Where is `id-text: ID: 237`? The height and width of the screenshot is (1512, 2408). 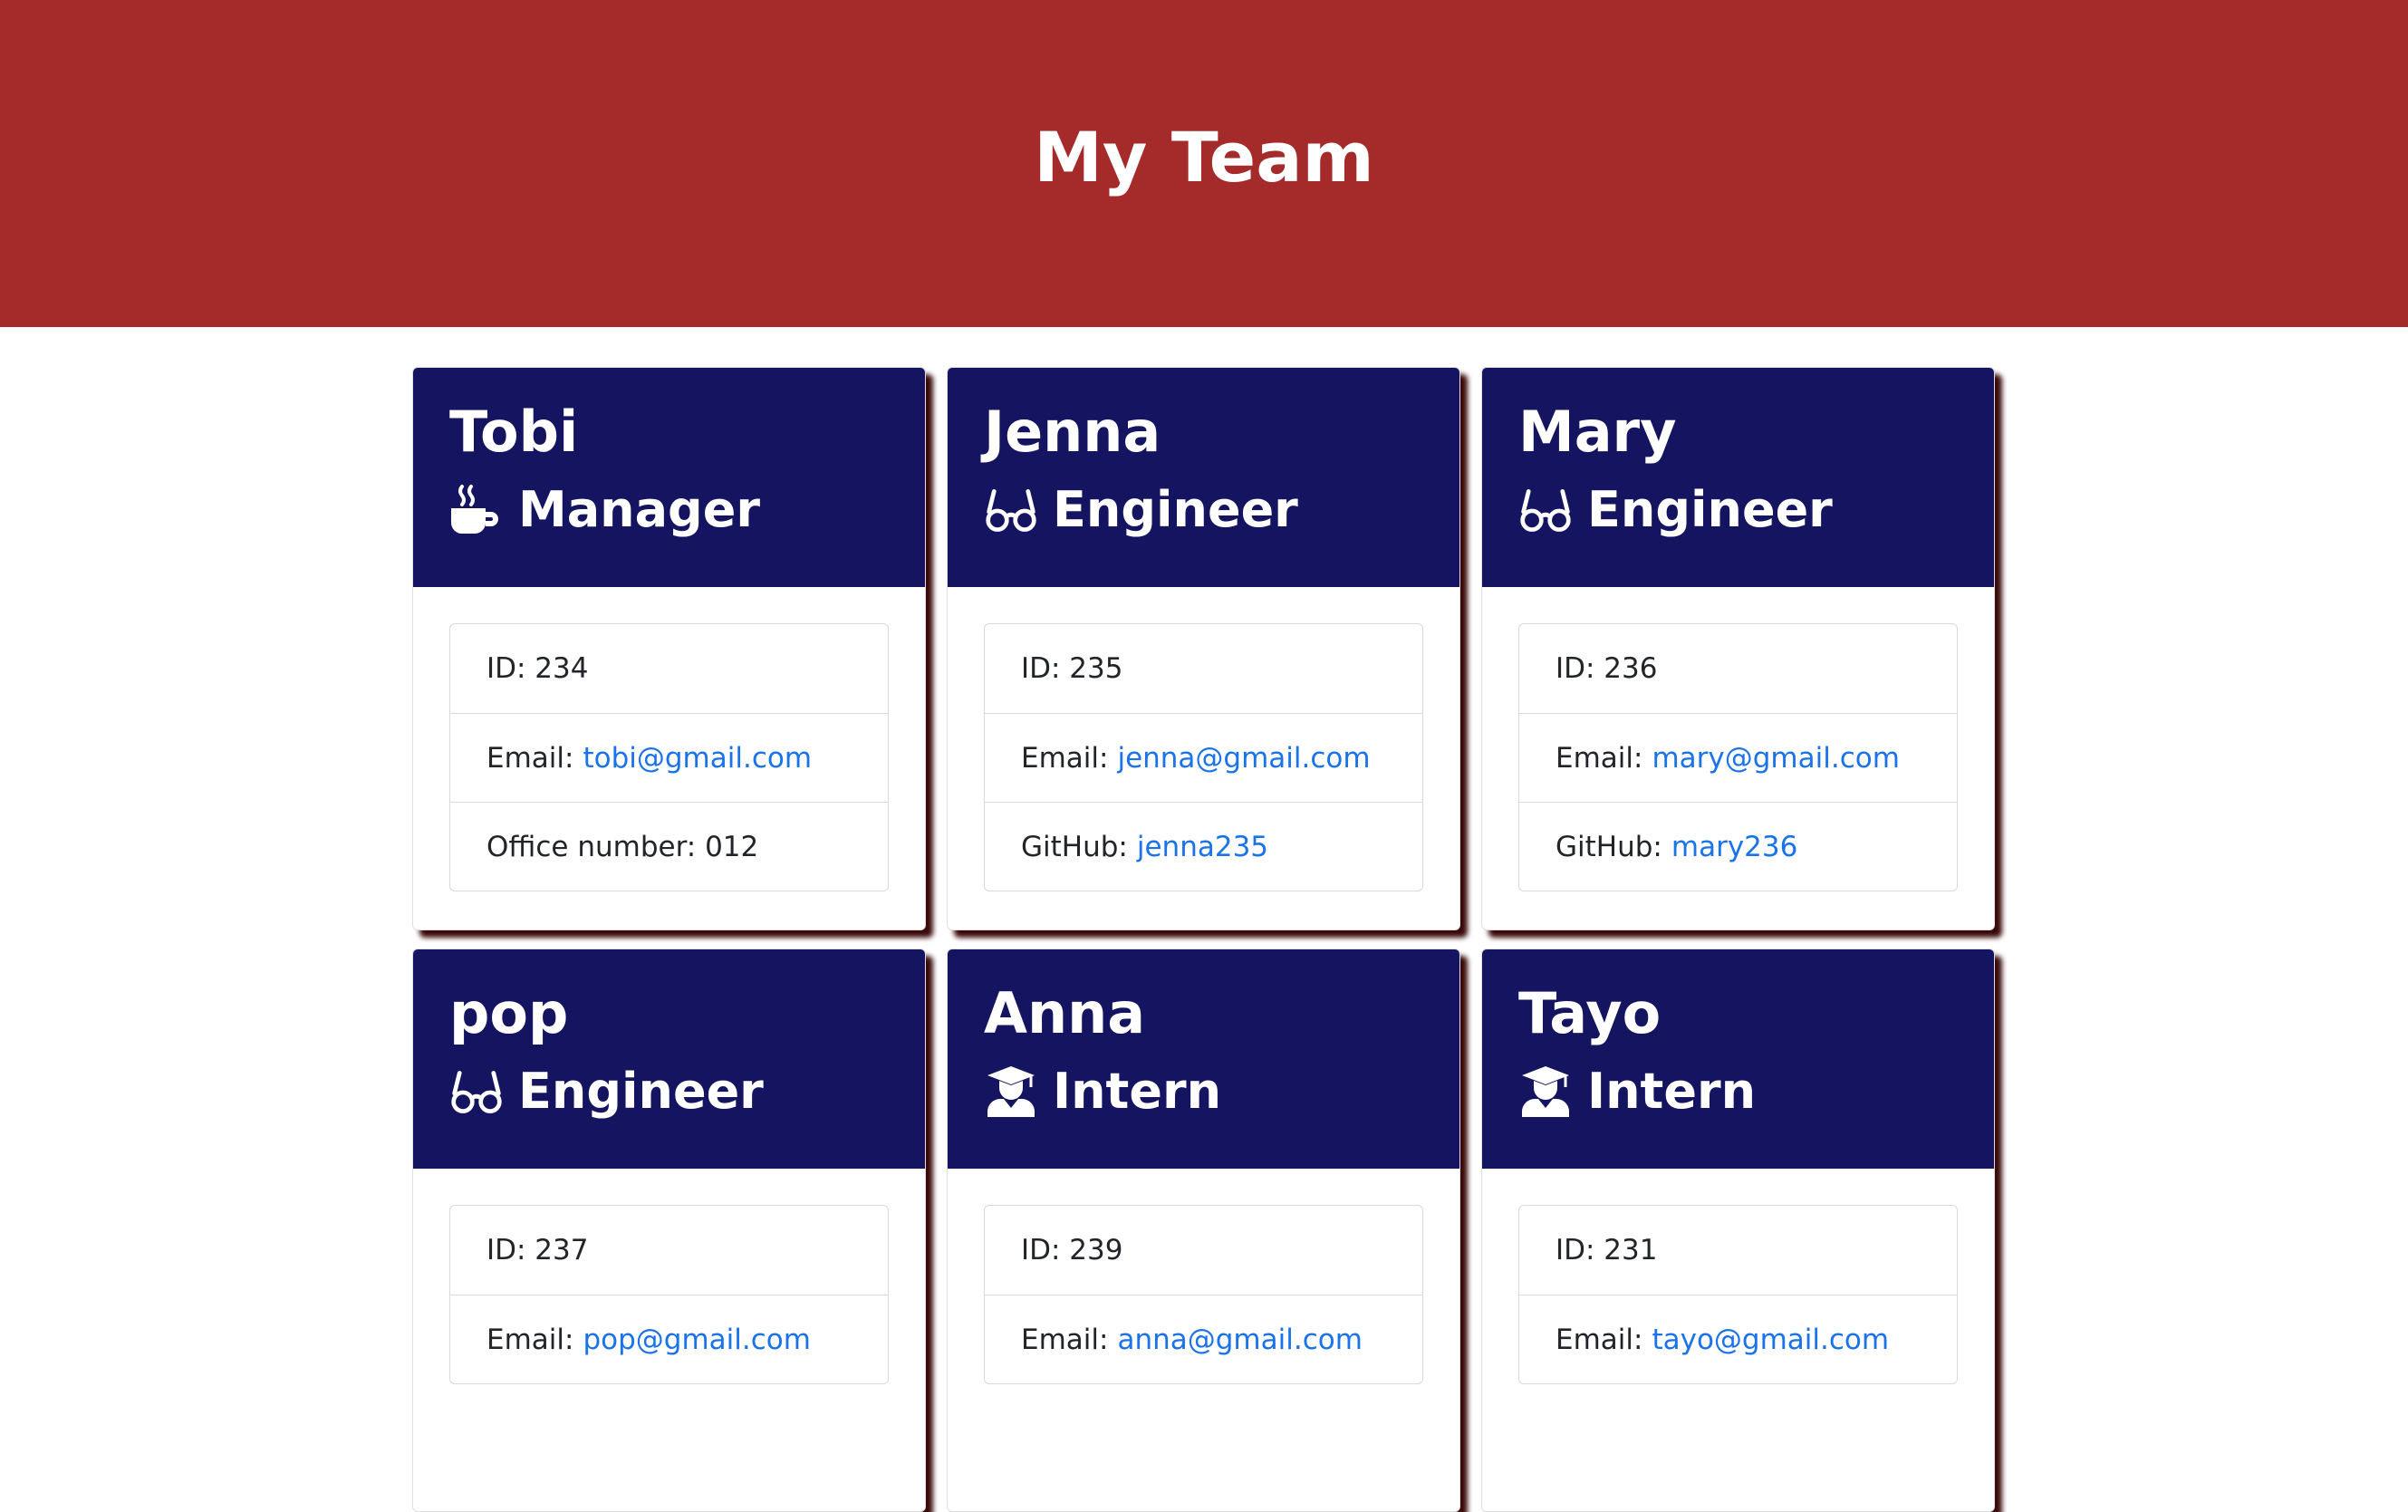
id-text: ID: 237 is located at coordinates (537, 1250).